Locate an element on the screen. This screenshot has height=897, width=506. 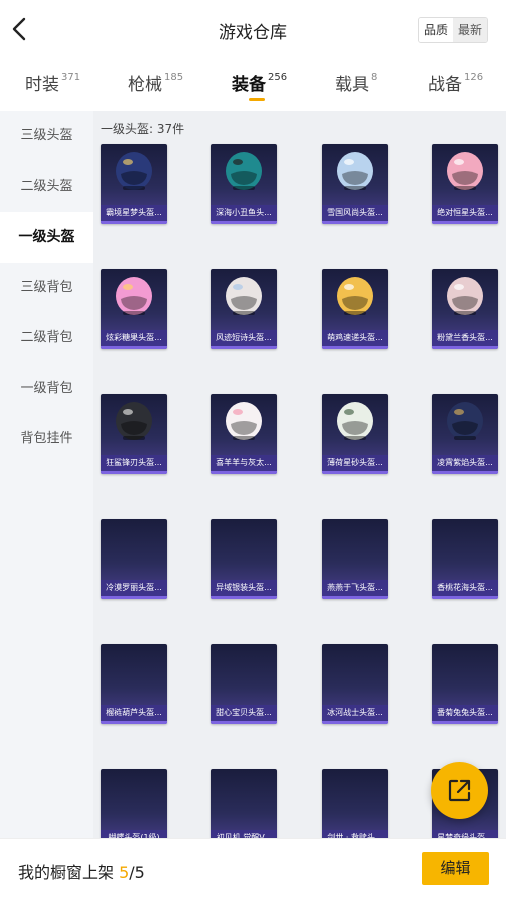
sort-toggle: 品质 最新 is located at coordinates (452, 30).